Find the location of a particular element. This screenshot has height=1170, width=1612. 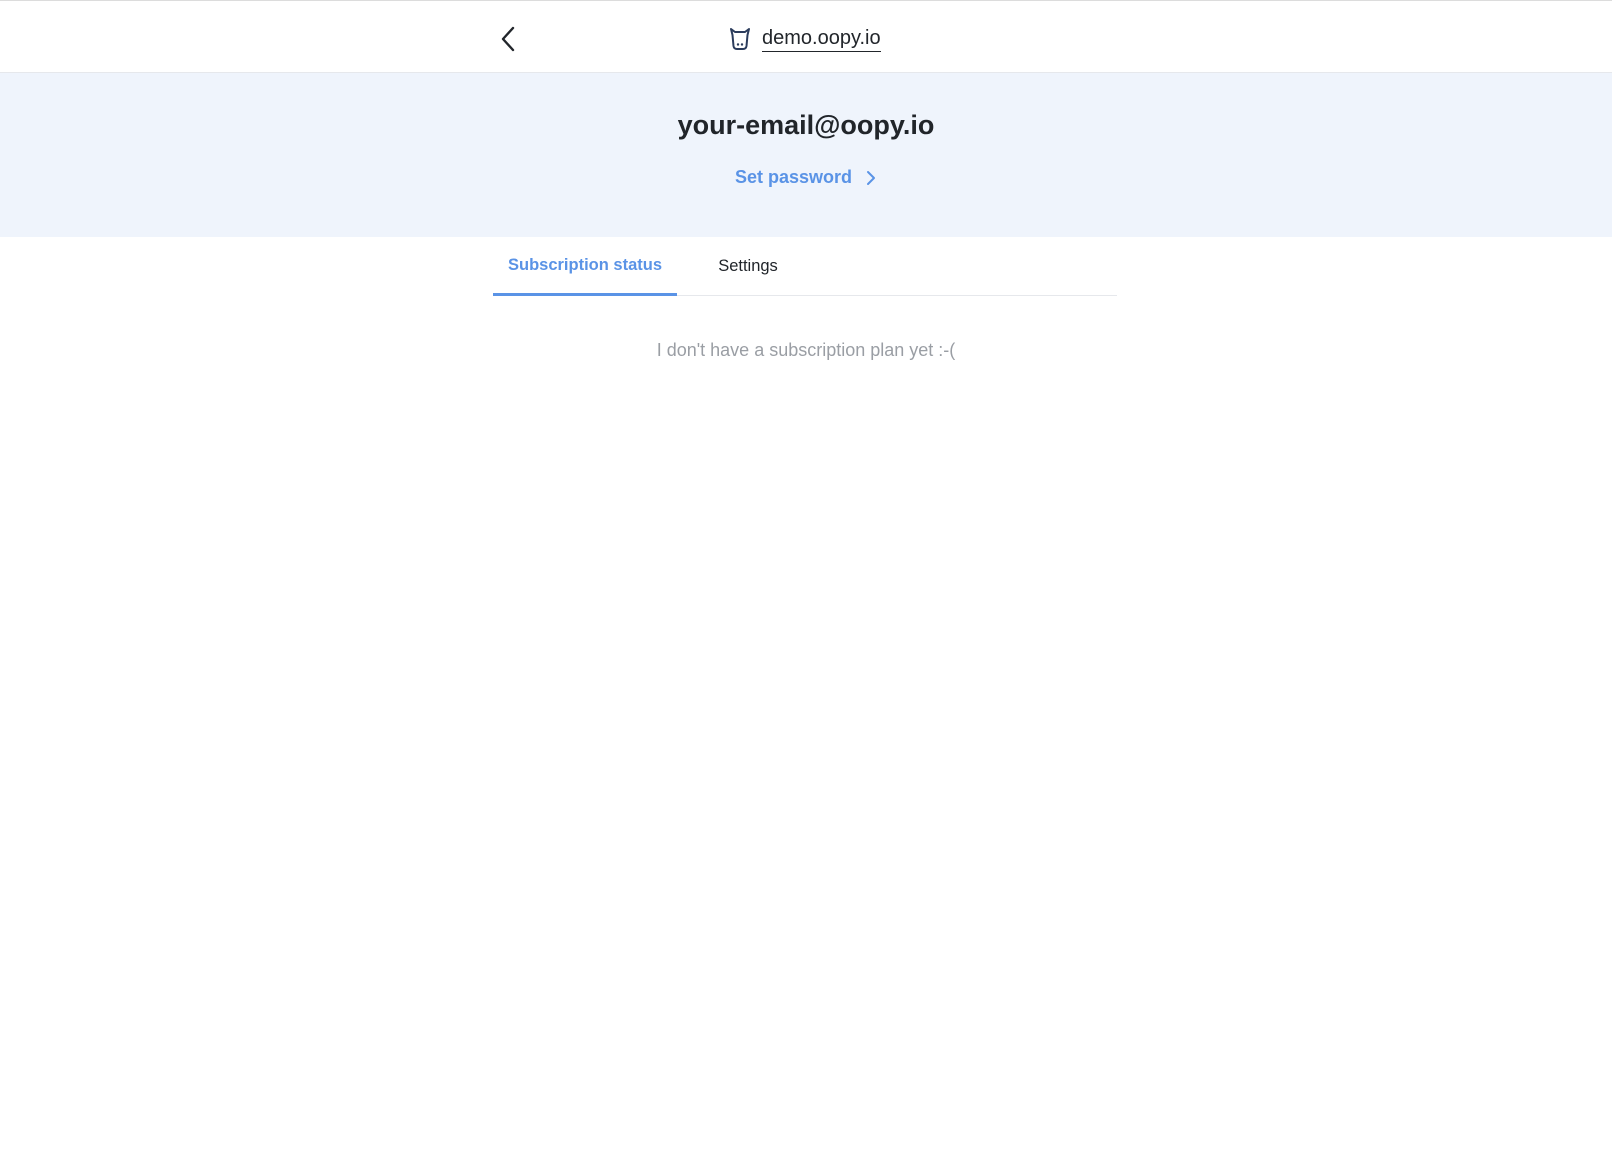

site-link: demo.oopy.io is located at coordinates (804, 39).